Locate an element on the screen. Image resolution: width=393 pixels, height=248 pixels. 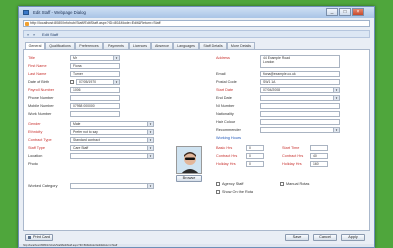
work-number-label: Work Number is located at coordinates (40, 114).